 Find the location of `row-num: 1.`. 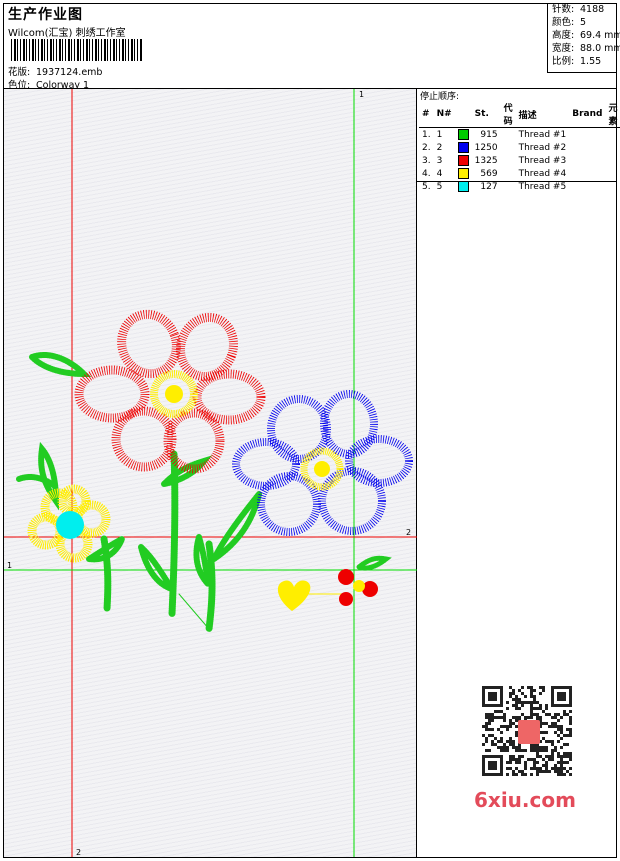

row-num: 1. is located at coordinates (426, 134).